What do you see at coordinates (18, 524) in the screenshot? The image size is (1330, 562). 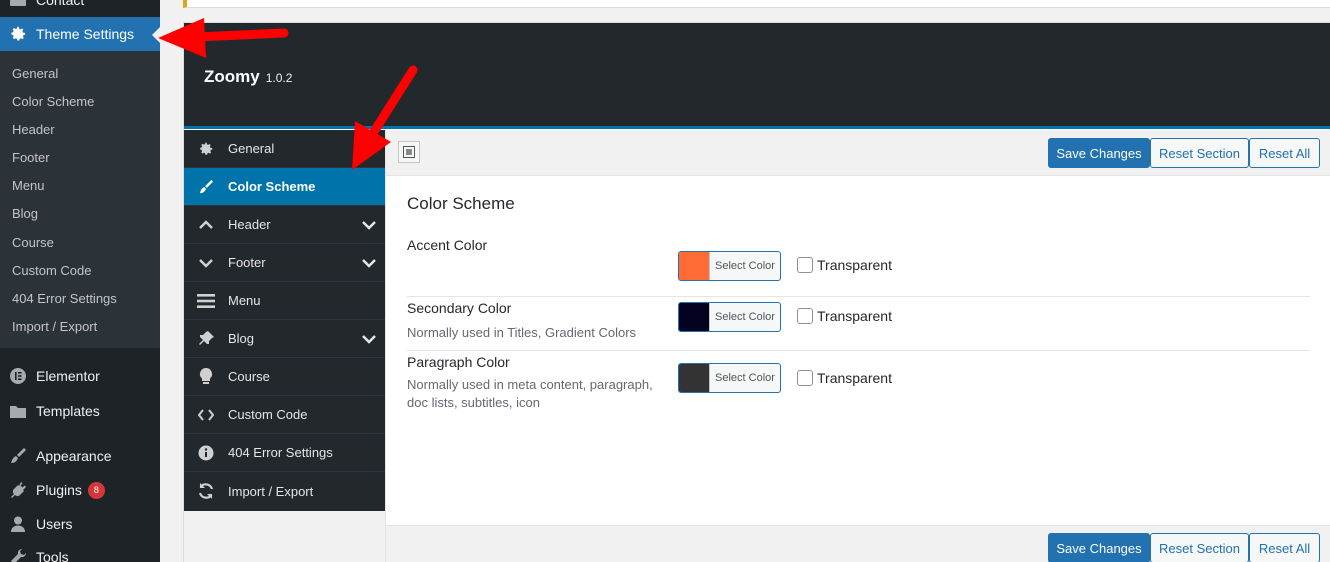 I see `user-icon` at bounding box center [18, 524].